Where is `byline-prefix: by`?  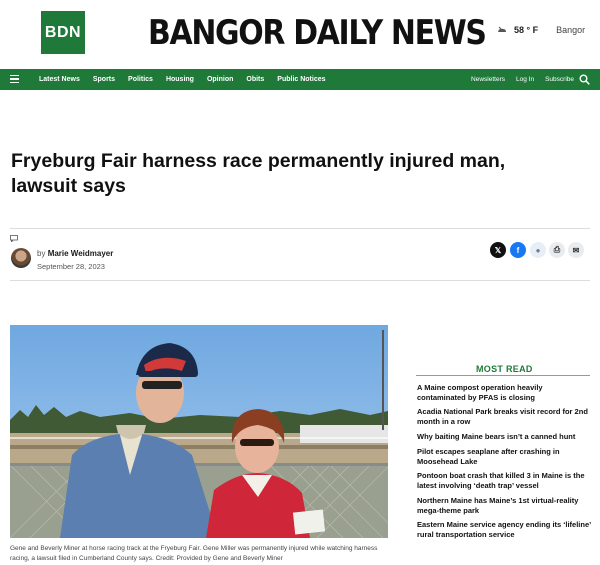 byline-prefix: by is located at coordinates (41, 253).